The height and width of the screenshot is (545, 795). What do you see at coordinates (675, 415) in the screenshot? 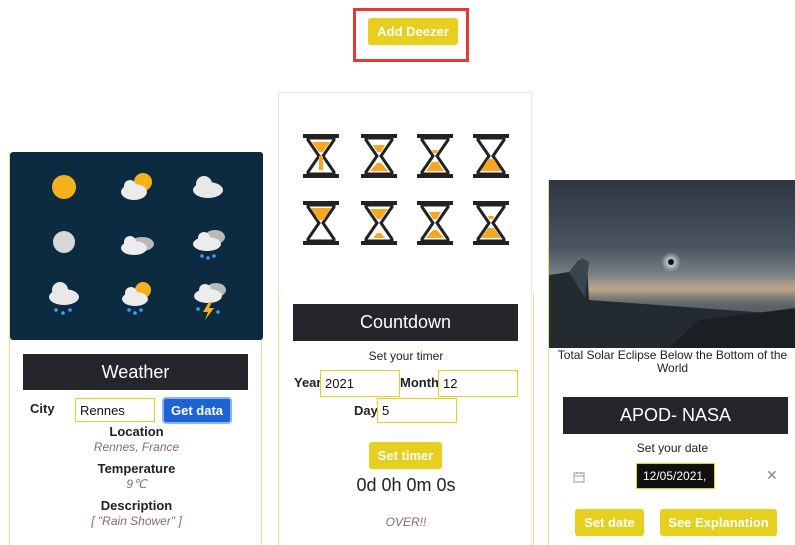
I see `apod-title: APOD- NASA` at bounding box center [675, 415].